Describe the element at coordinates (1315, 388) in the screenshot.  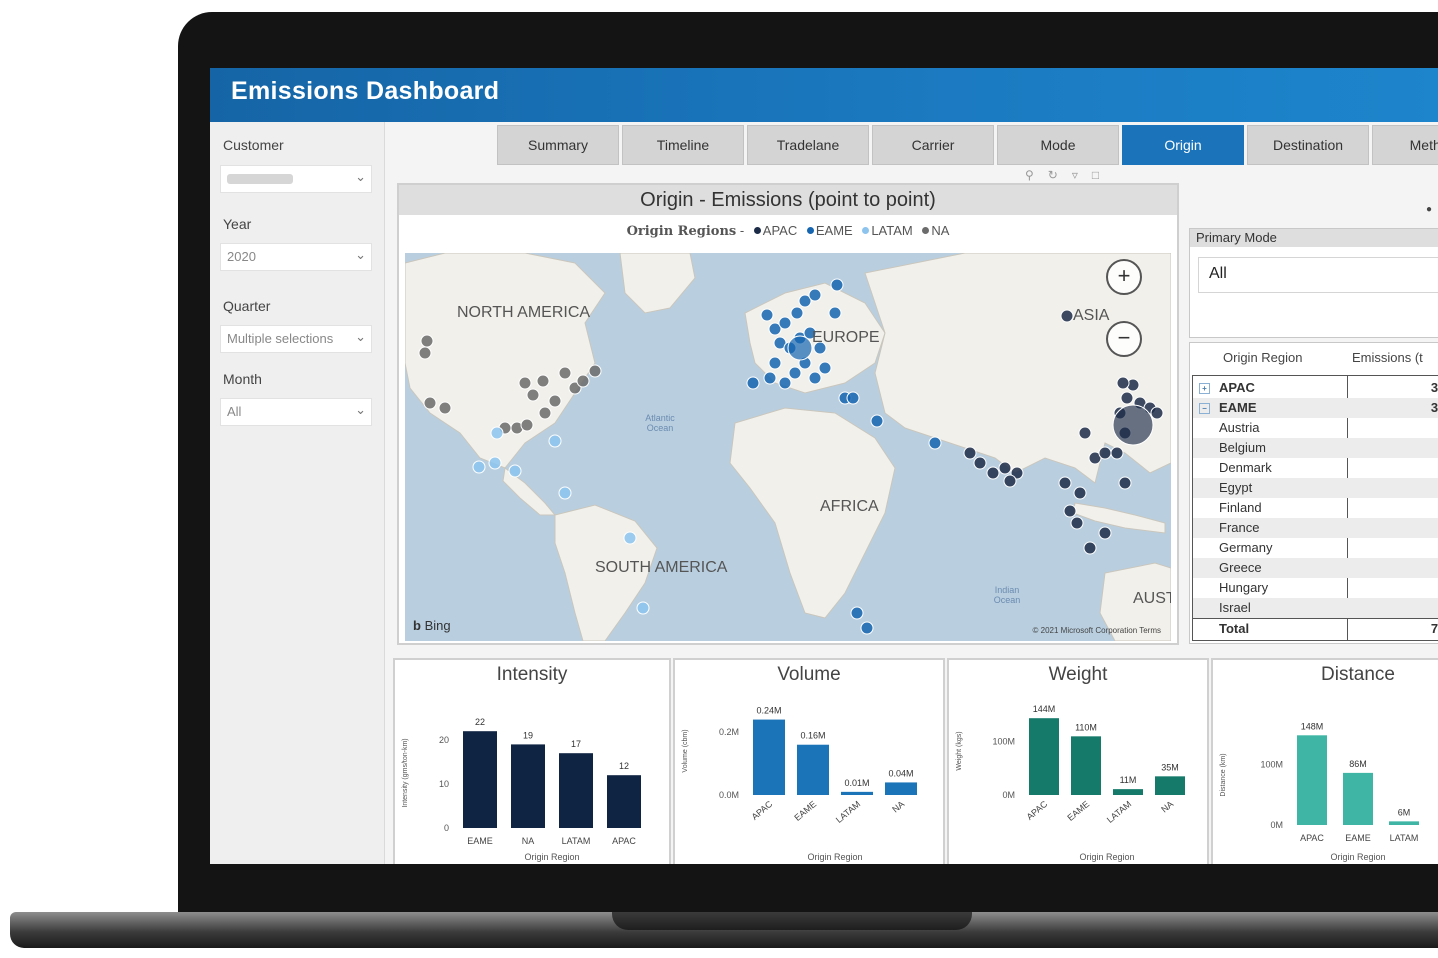
I see `table-row: +APAC32,` at that location.